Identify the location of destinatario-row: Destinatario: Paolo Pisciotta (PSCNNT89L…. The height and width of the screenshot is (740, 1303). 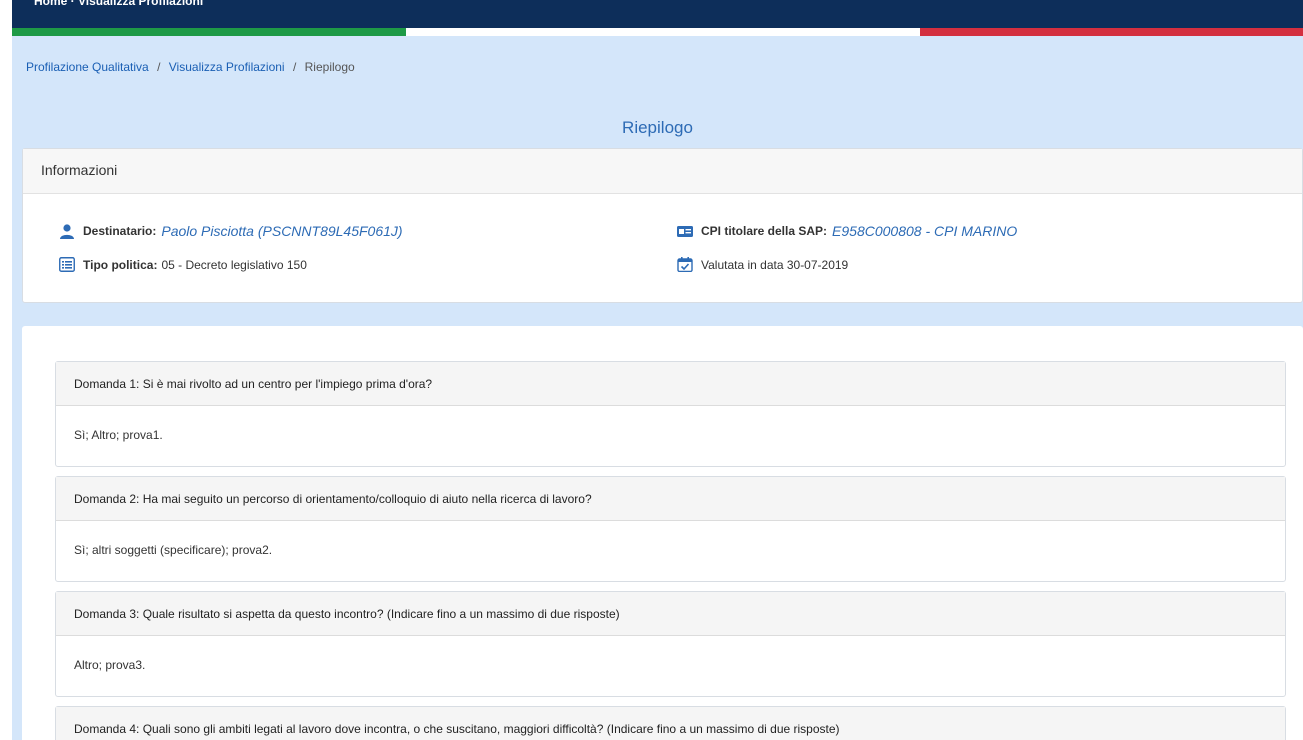
(231, 231).